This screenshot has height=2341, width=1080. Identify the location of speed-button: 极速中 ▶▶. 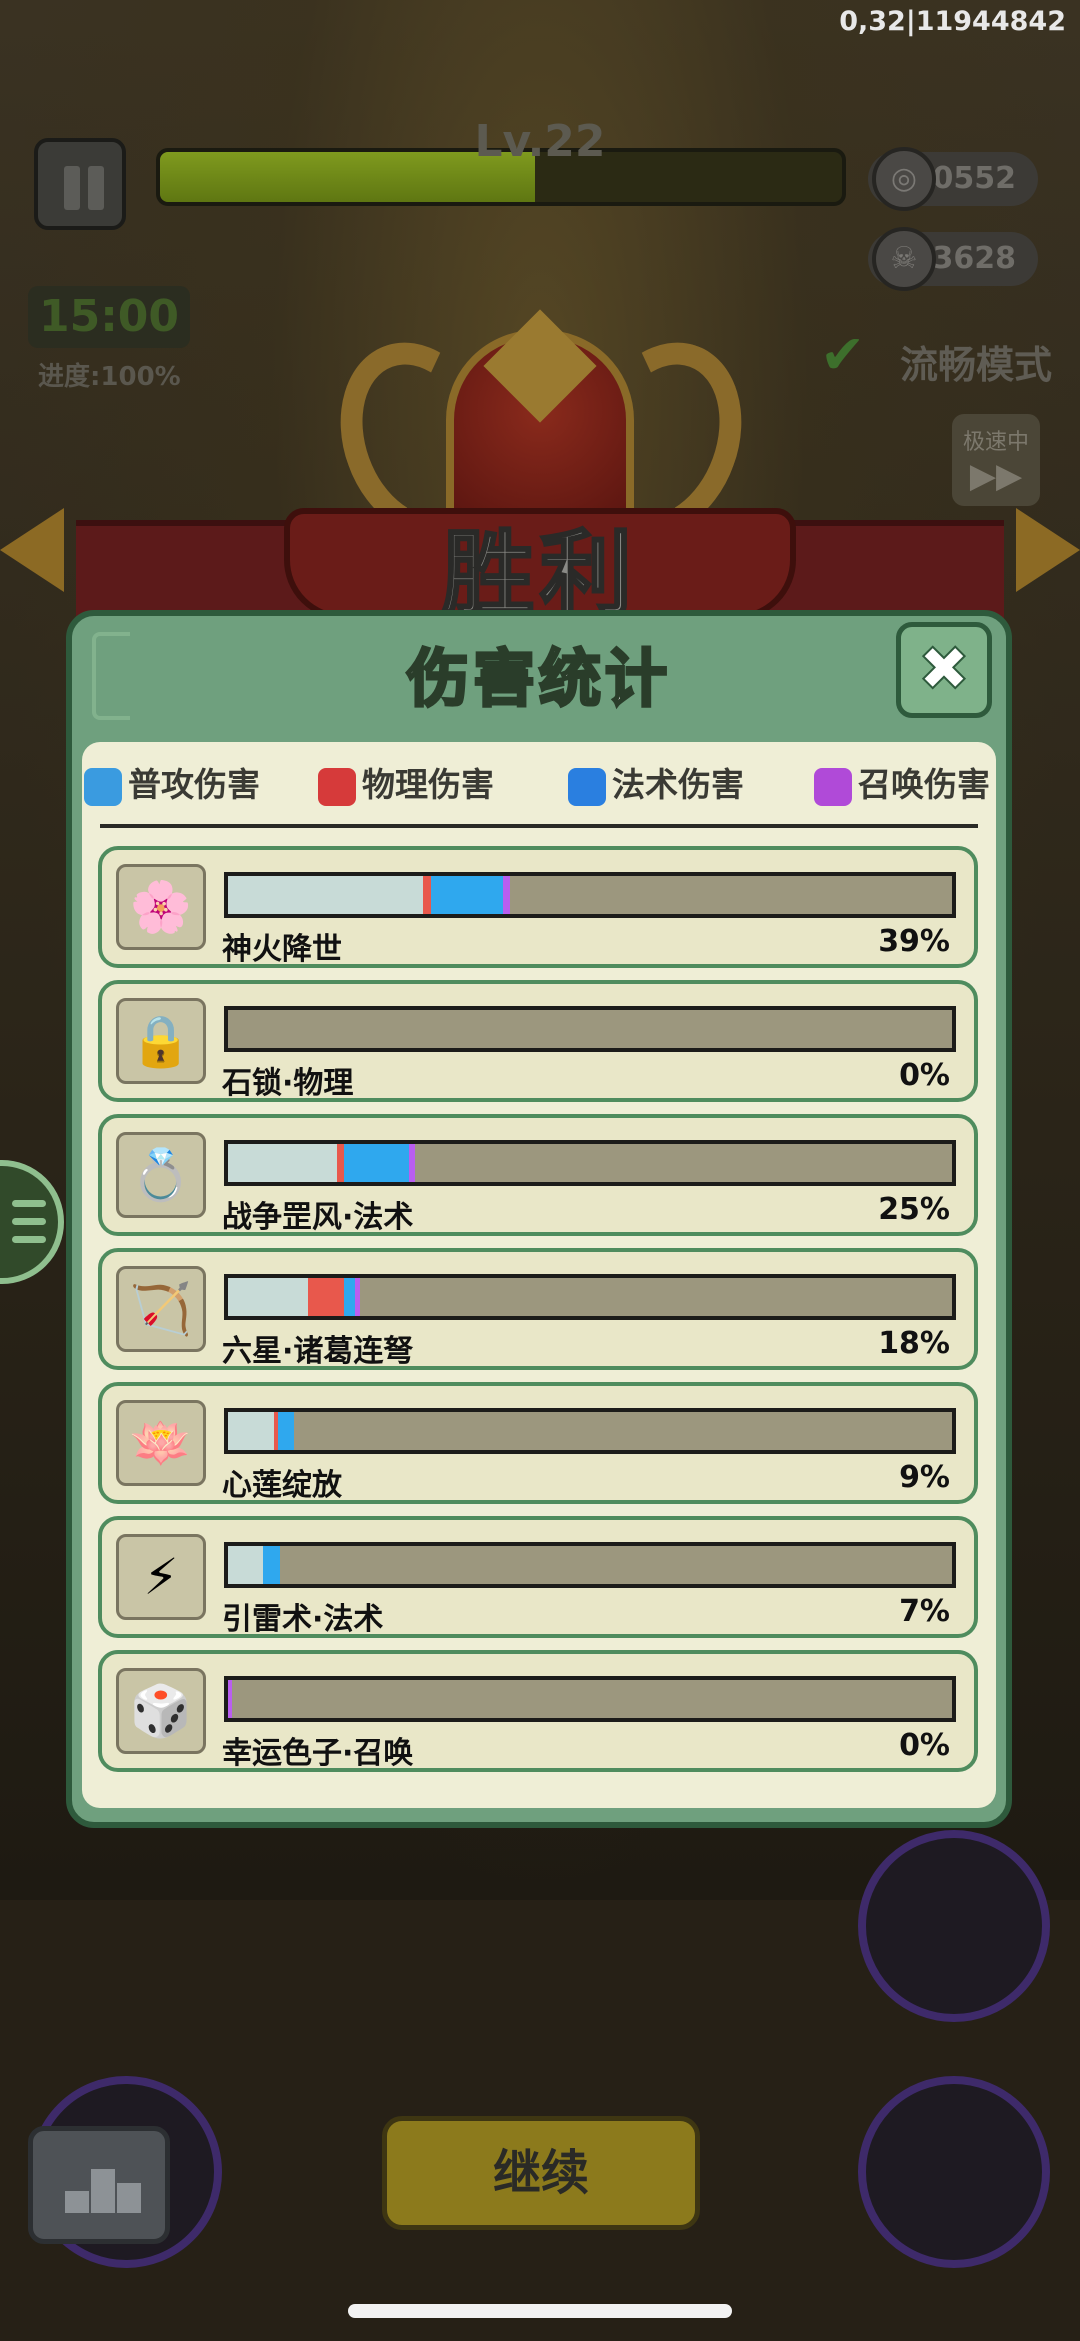
(996, 460).